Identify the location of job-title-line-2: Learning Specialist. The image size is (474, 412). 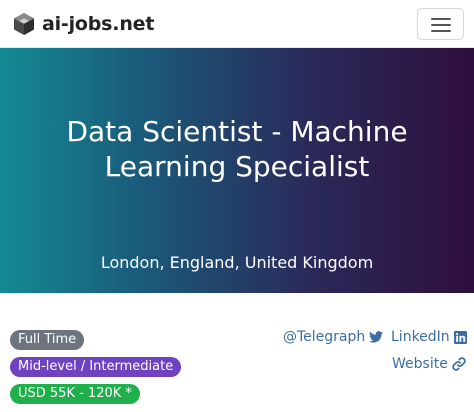
(237, 166).